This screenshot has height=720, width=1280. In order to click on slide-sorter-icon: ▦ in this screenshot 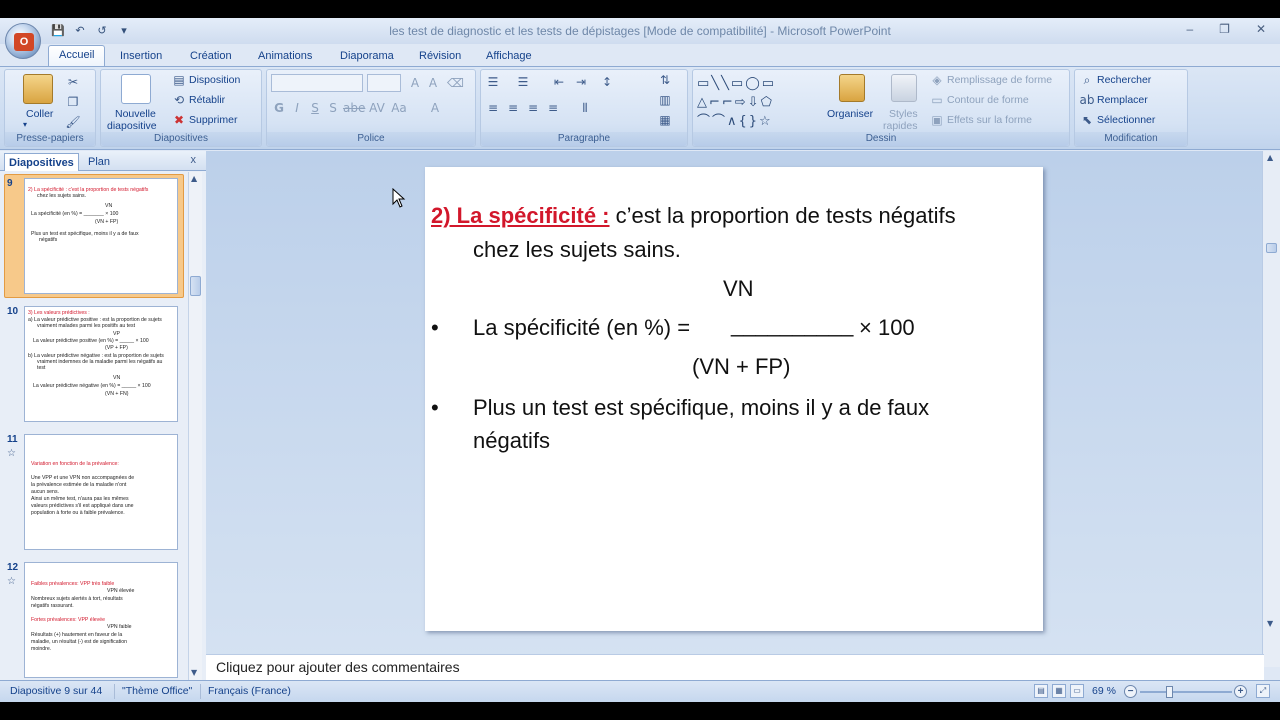, I will do `click(1059, 691)`.